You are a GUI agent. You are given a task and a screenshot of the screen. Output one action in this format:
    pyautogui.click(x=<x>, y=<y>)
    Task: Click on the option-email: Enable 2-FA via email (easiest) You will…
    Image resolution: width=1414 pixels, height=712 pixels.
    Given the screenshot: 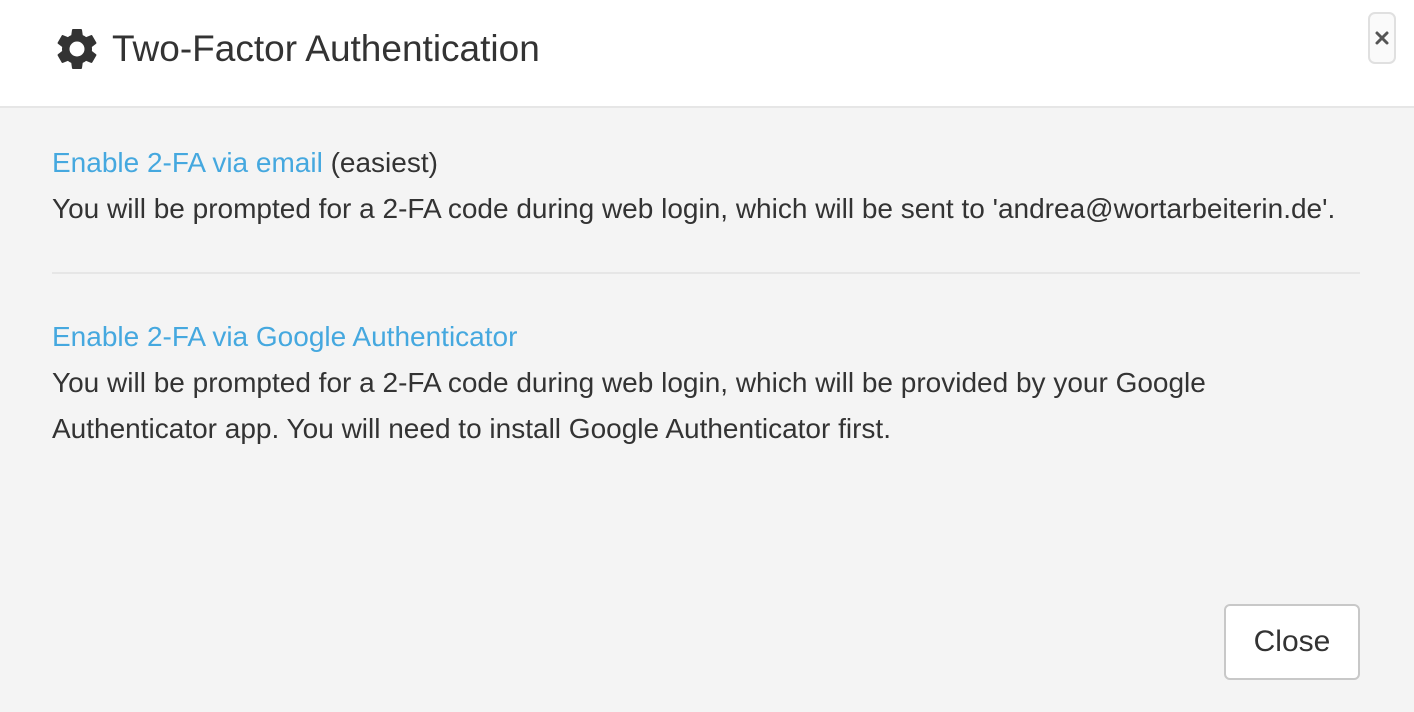 What is the action you would take?
    pyautogui.click(x=706, y=186)
    